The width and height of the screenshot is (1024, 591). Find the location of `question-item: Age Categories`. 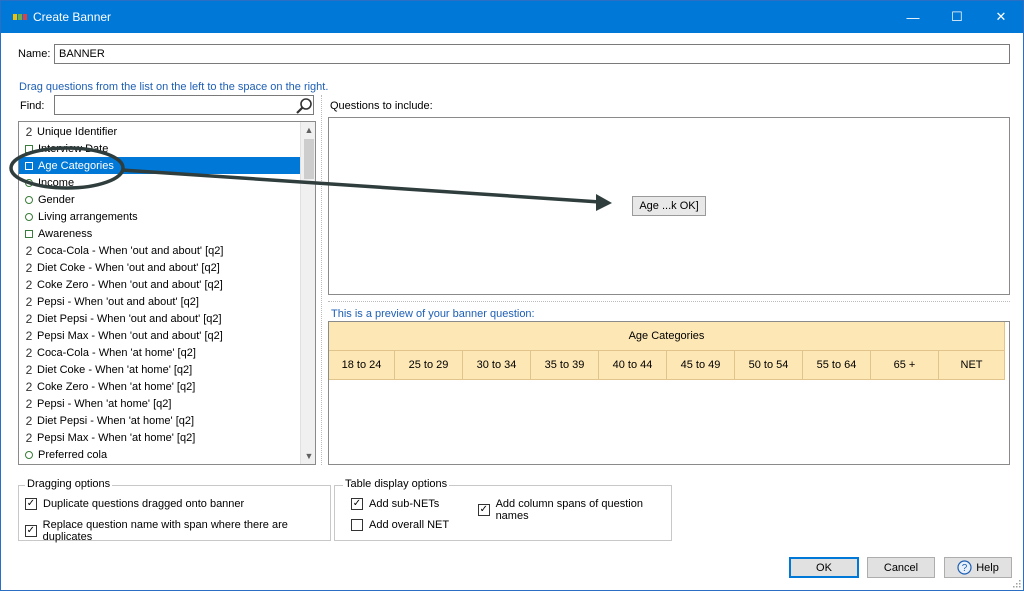

question-item: Age Categories is located at coordinates (159, 165).